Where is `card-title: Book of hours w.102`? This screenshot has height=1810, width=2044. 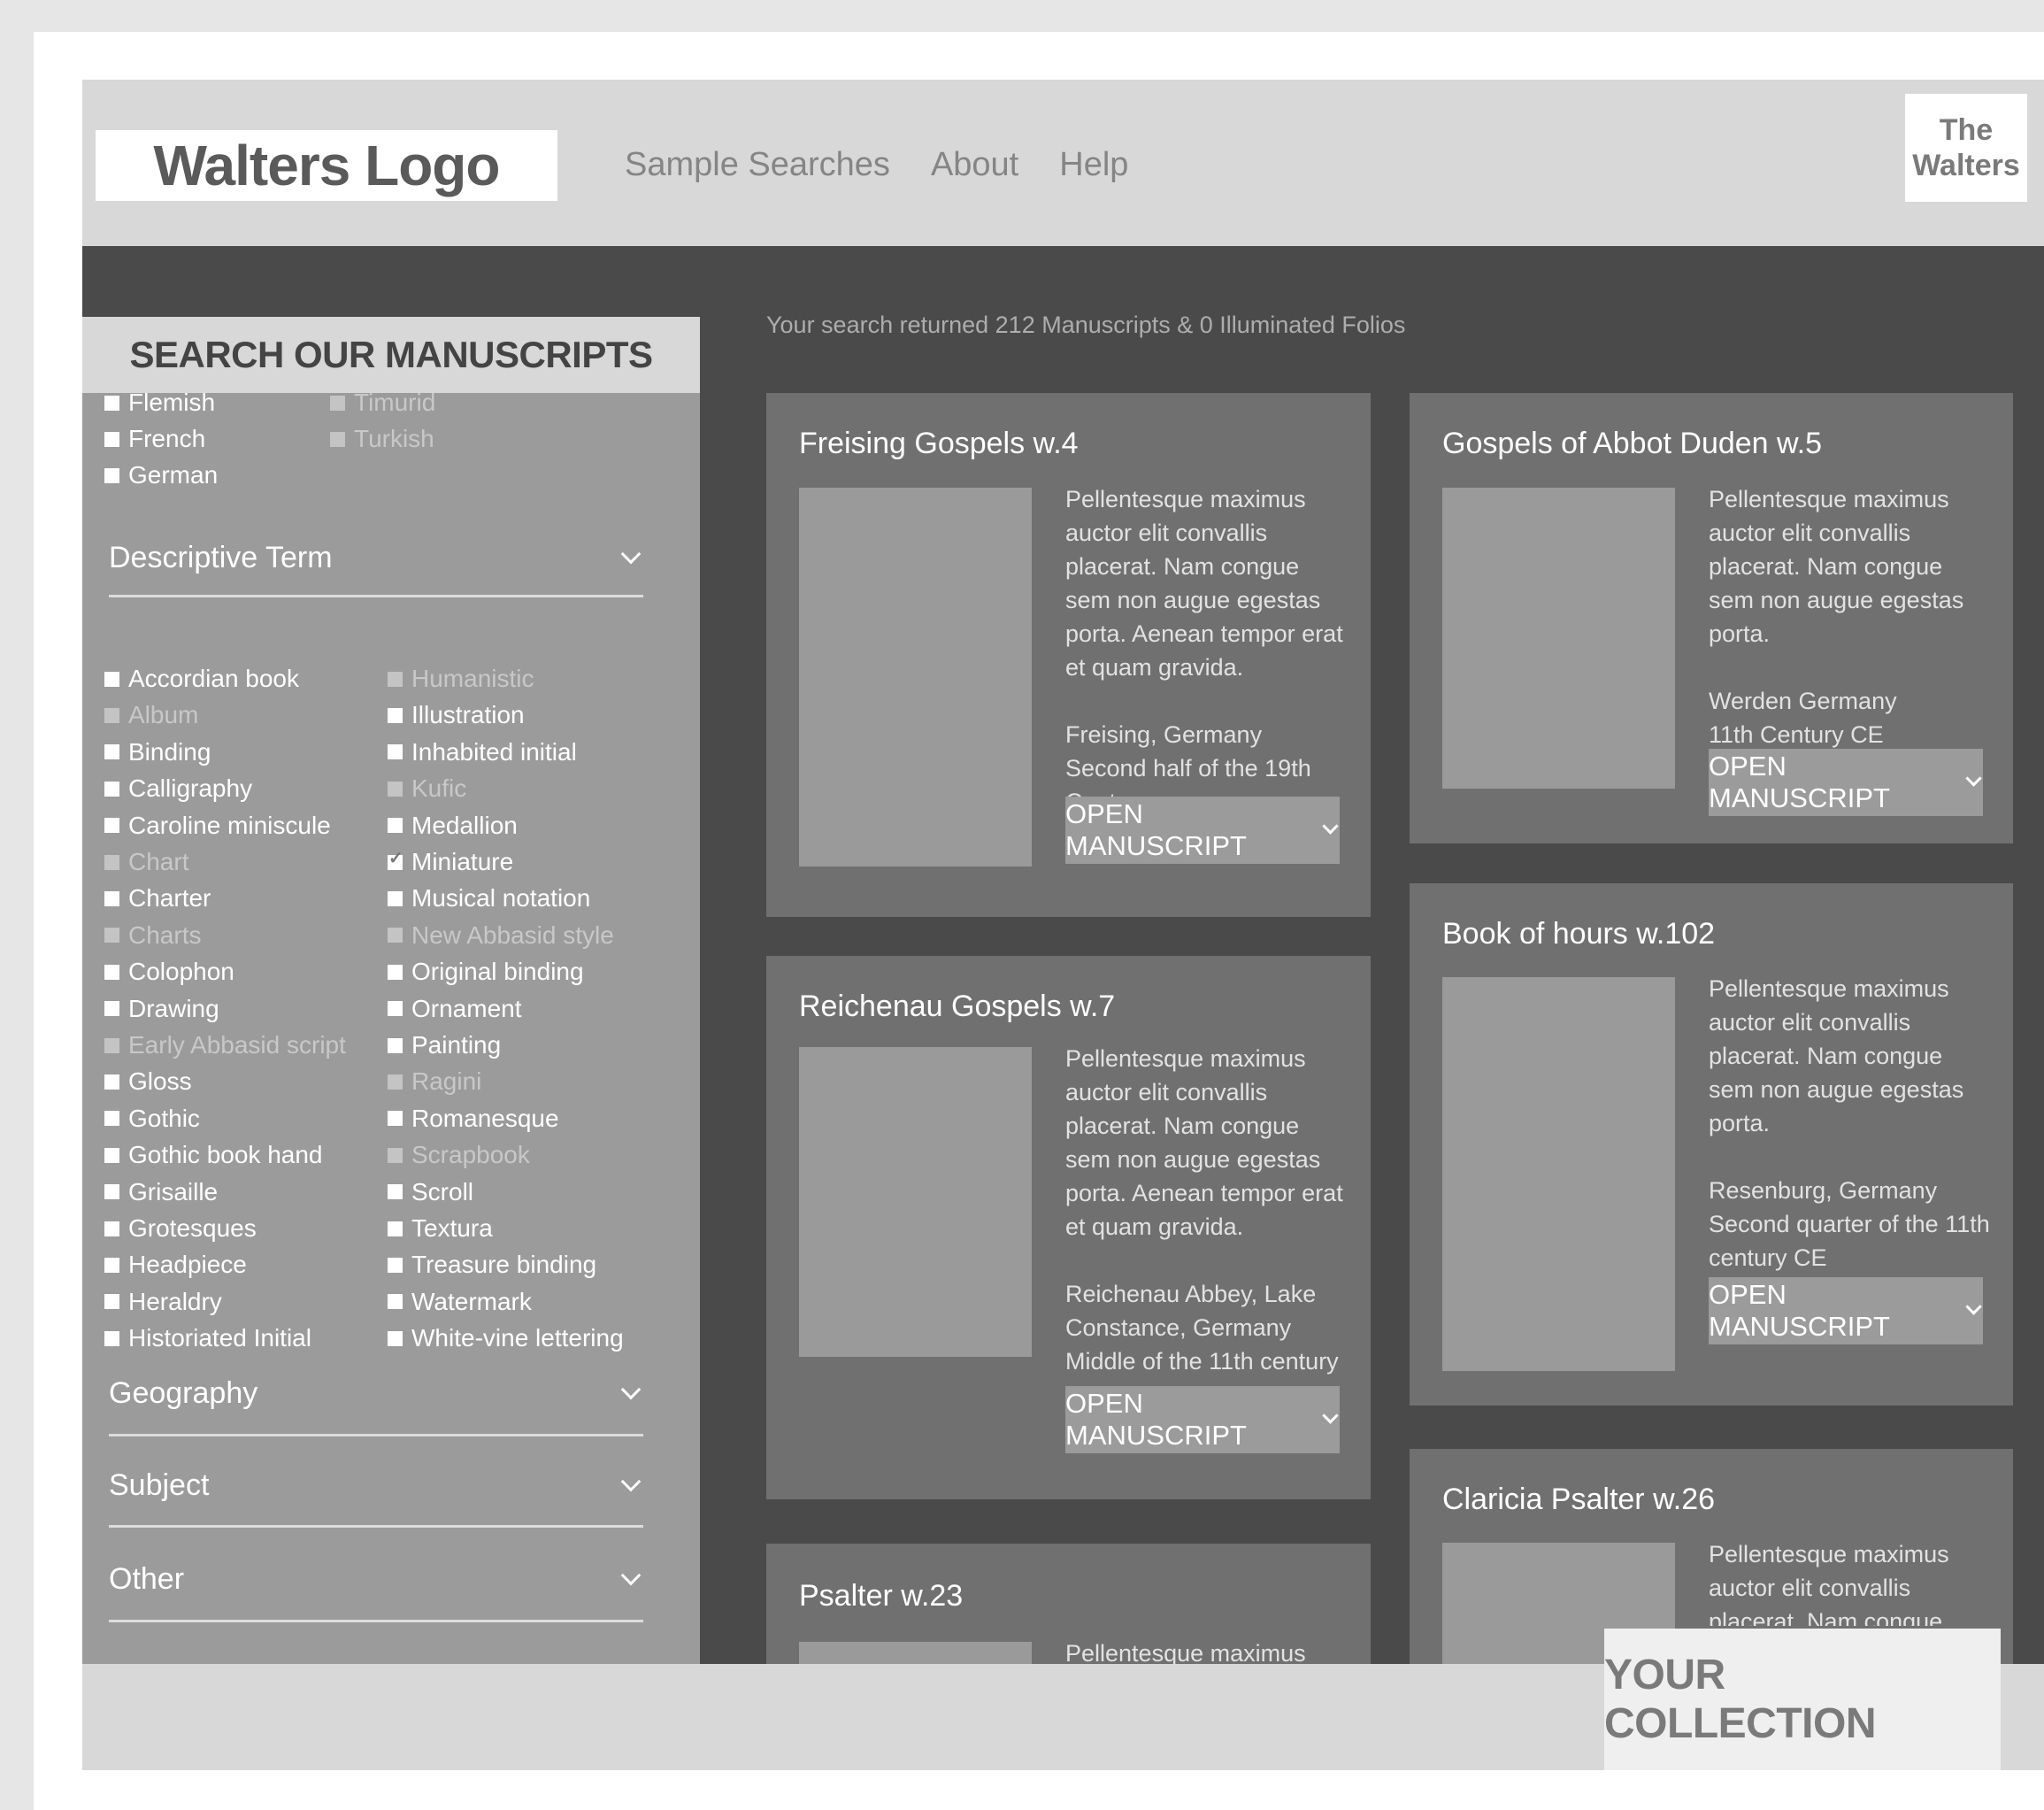 card-title: Book of hours w.102 is located at coordinates (1578, 934).